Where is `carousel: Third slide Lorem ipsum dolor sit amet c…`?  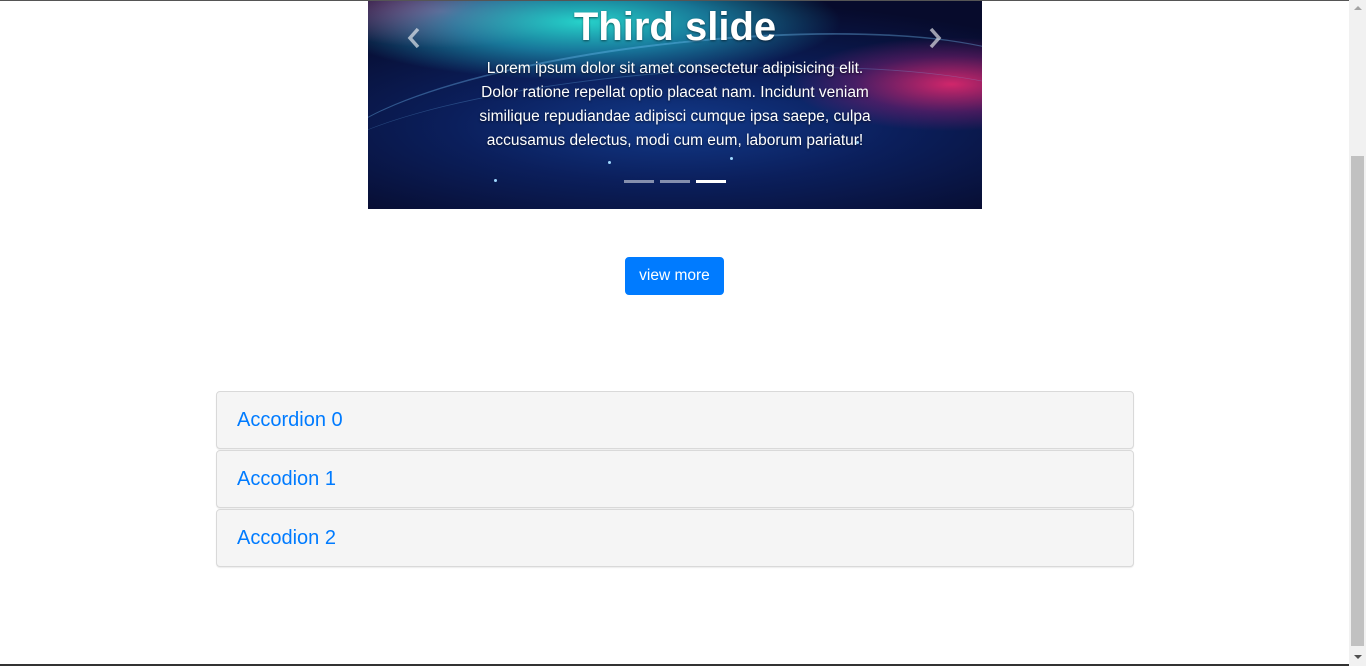 carousel: Third slide Lorem ipsum dolor sit amet c… is located at coordinates (675, 105).